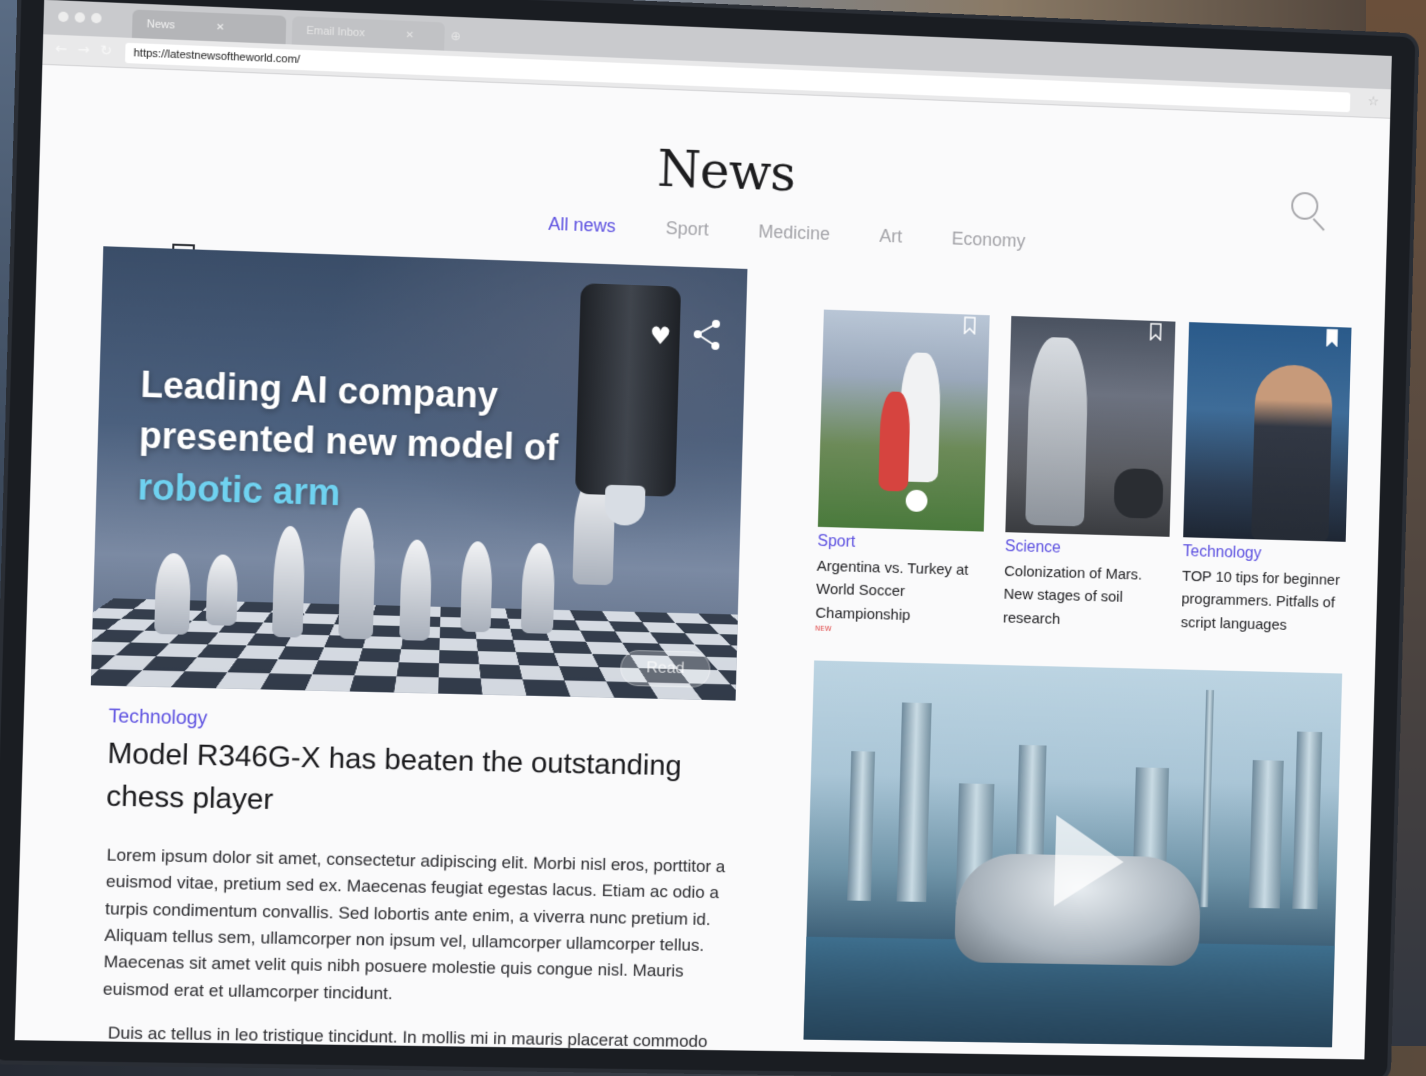 The height and width of the screenshot is (1076, 1426). I want to click on soccer-player-image, so click(894, 441).